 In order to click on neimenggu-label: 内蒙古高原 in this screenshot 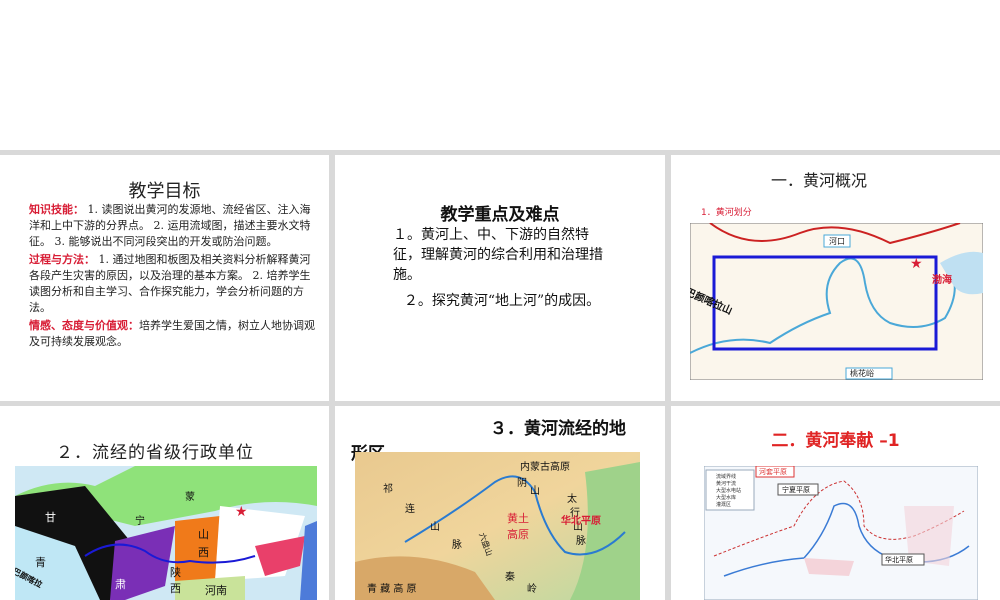, I will do `click(545, 466)`.